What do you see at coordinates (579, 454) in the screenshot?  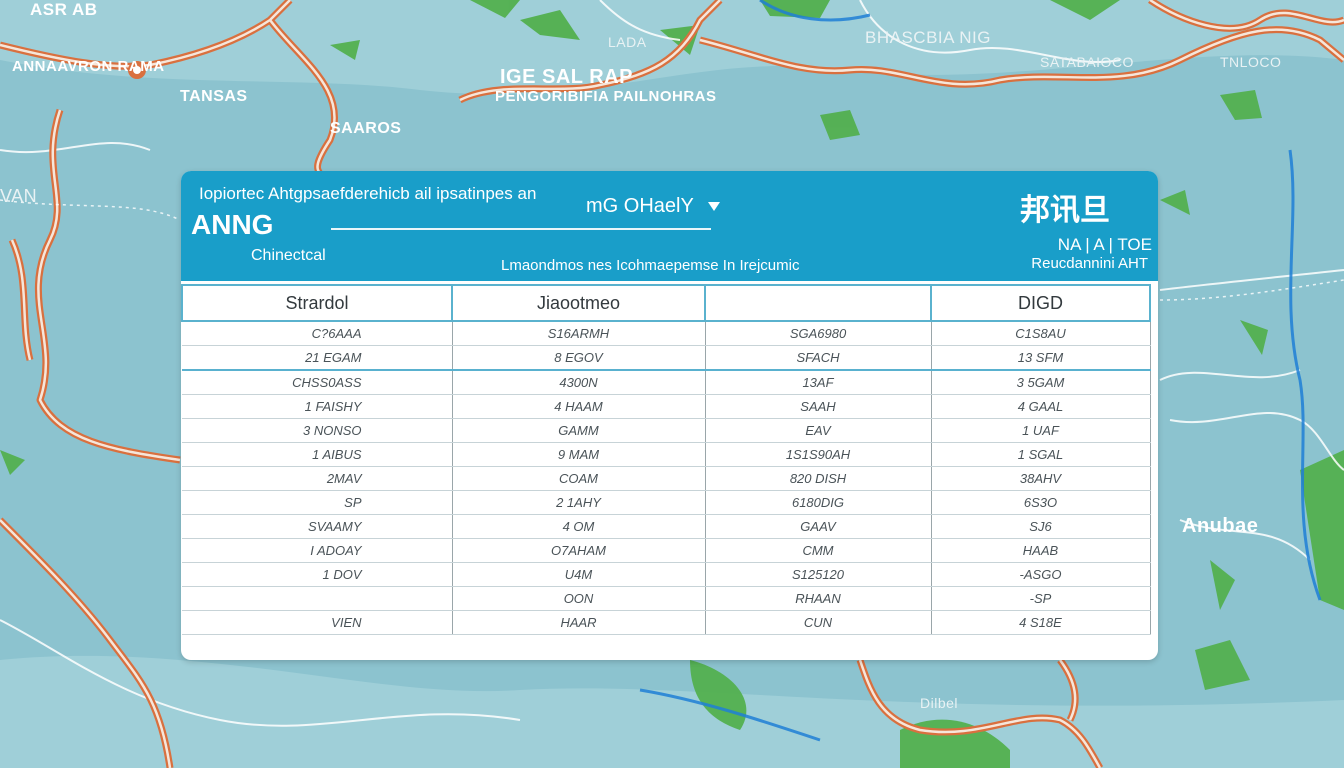 I see `table-cell: 9 MAM` at bounding box center [579, 454].